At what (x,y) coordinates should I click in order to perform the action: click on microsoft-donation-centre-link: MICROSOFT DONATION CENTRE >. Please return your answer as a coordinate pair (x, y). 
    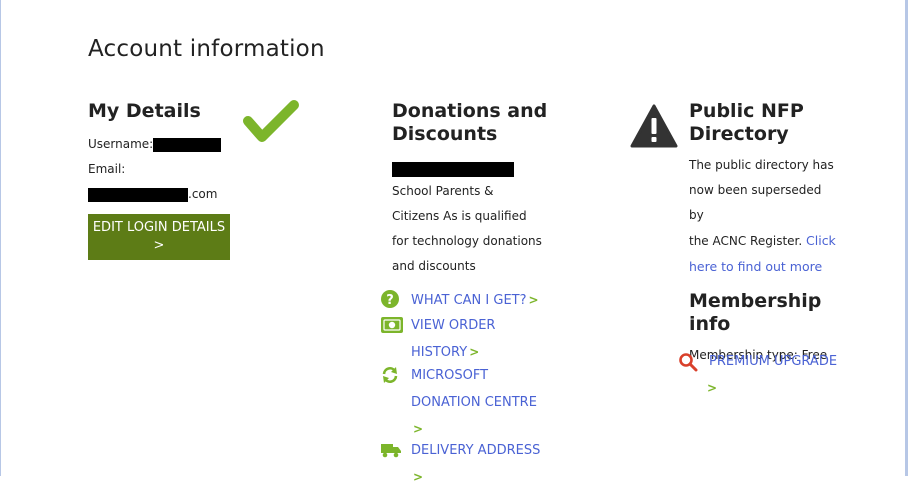
    Looking at the image, I should click on (471, 398).